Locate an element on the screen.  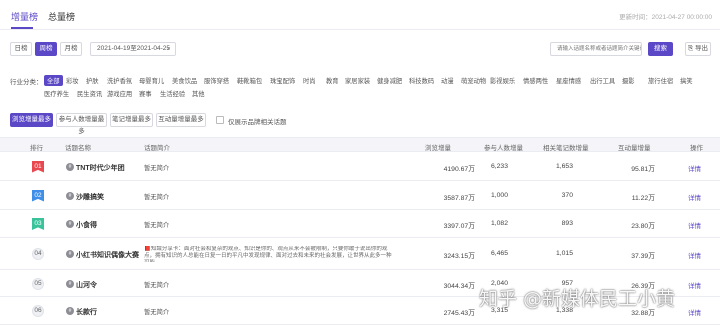
category-item: 星座情感 is located at coordinates (568, 80).